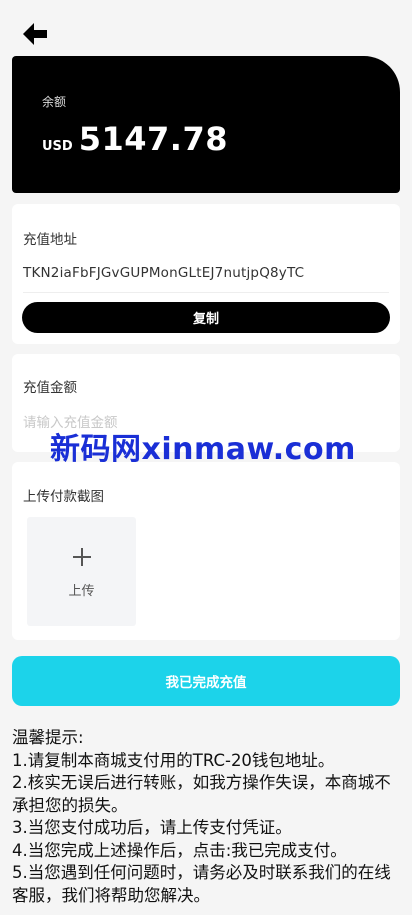 This screenshot has width=412, height=915. Describe the element at coordinates (35, 34) in the screenshot. I see `arrow-left-icon` at that location.